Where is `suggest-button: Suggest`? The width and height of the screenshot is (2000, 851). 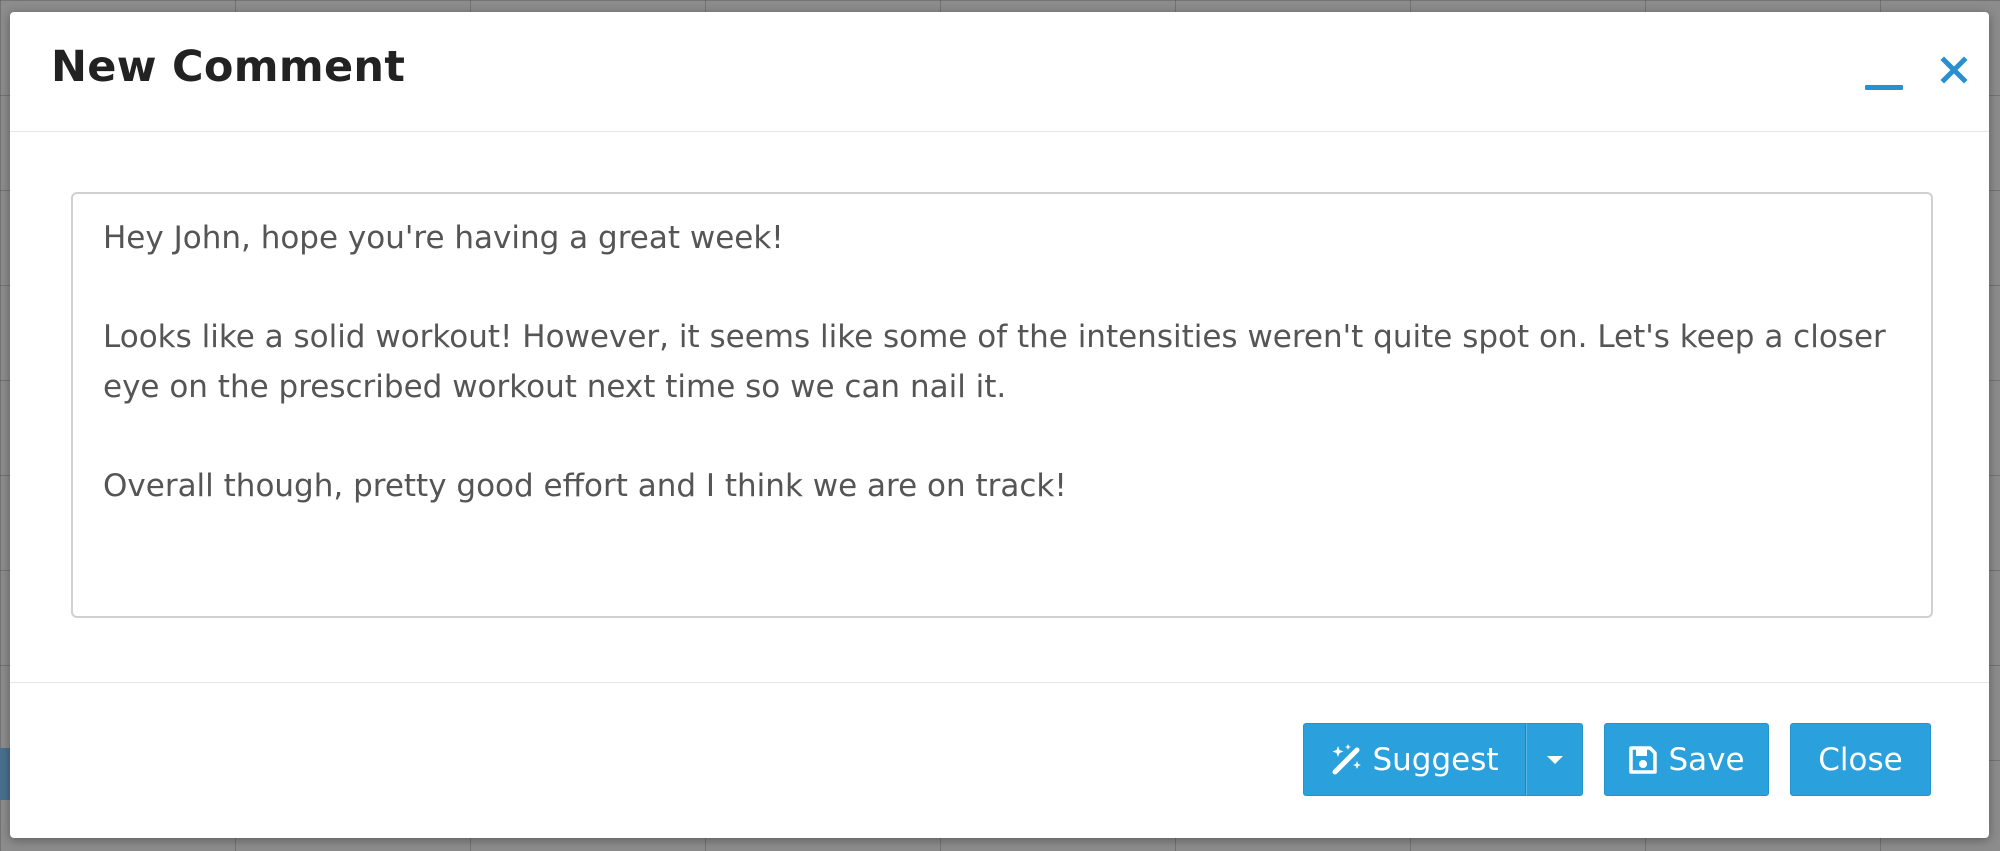
suggest-button: Suggest is located at coordinates (1414, 759).